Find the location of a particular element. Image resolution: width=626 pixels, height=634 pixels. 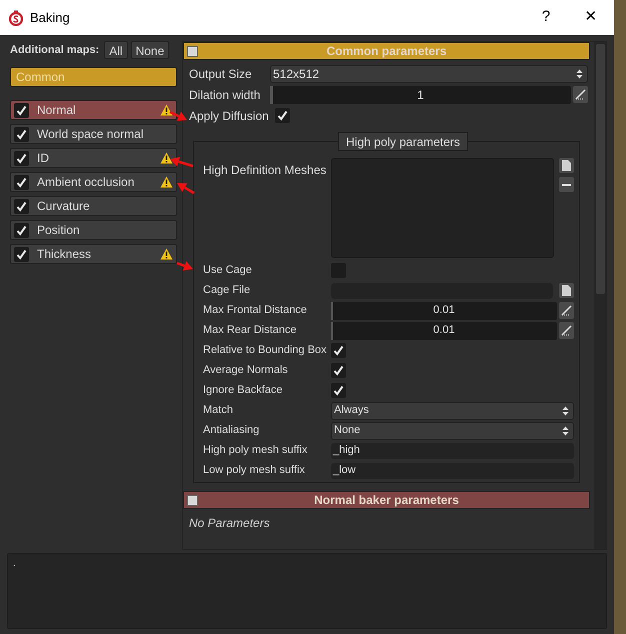

text-field: _high is located at coordinates (452, 450).